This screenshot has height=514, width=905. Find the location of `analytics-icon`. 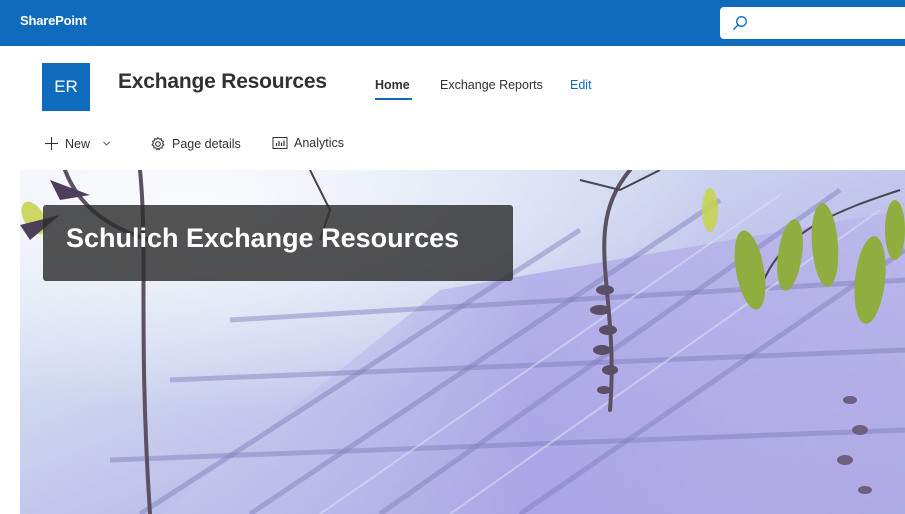

analytics-icon is located at coordinates (280, 143).